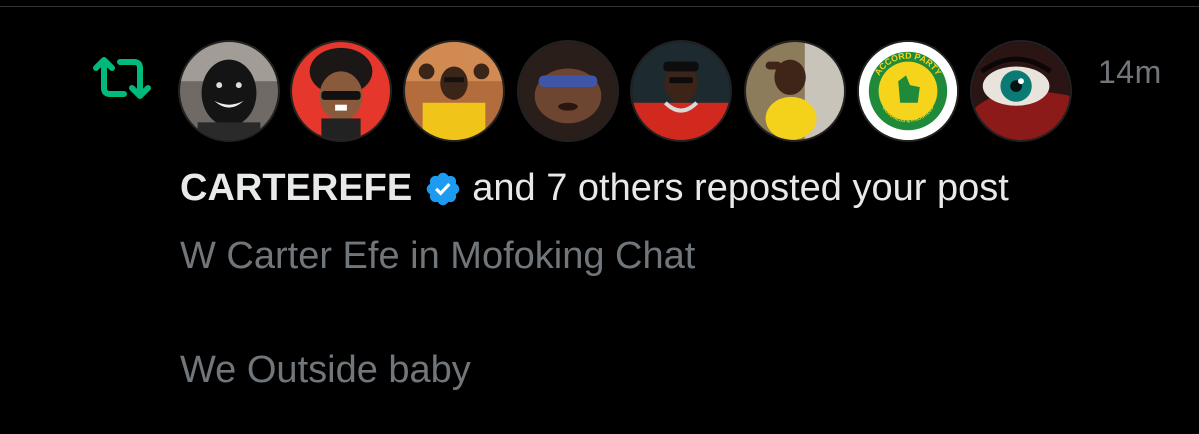  I want to click on post-preview-line-2: We Outside baby, so click(325, 370).